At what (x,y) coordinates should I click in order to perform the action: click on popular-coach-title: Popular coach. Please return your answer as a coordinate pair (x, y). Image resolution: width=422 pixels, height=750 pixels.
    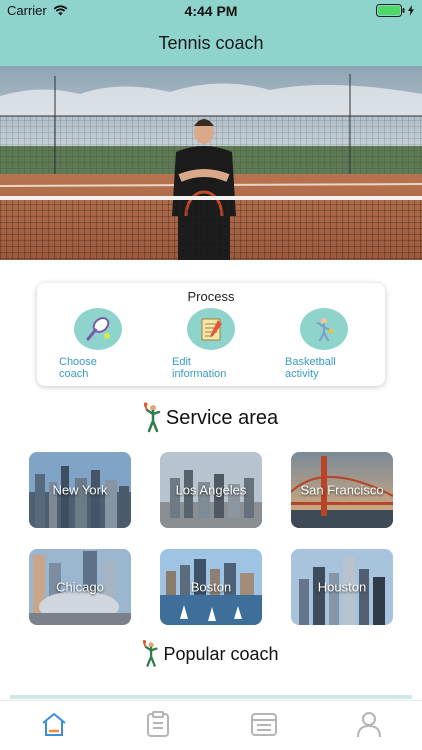
    Looking at the image, I should click on (221, 653).